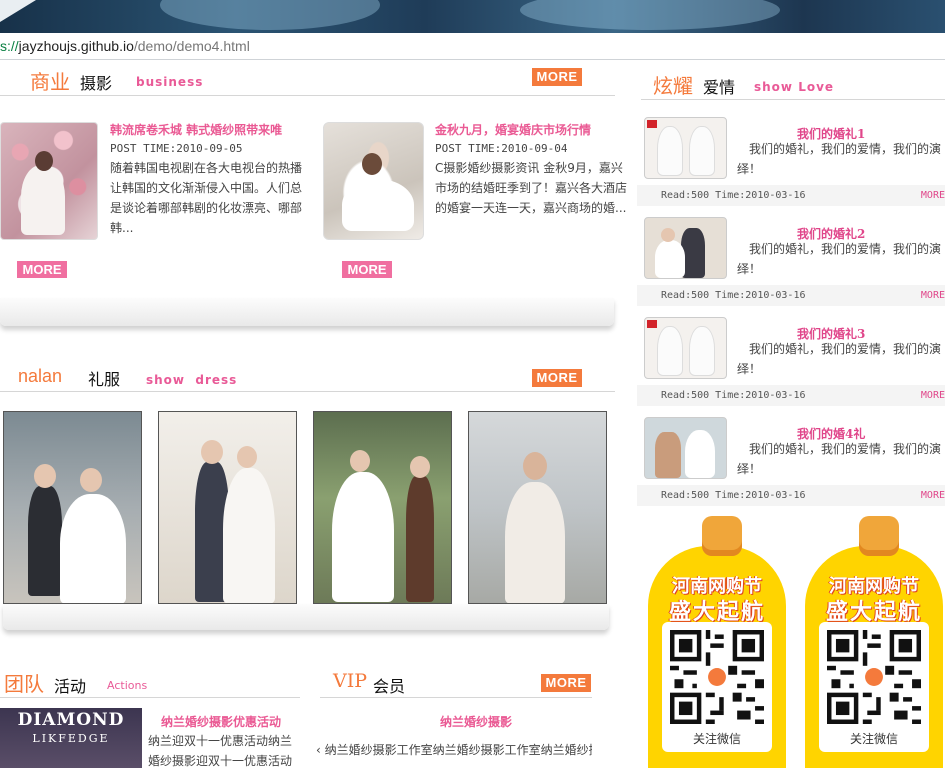  What do you see at coordinates (170, 82) in the screenshot?
I see `business-subtitle: business` at bounding box center [170, 82].